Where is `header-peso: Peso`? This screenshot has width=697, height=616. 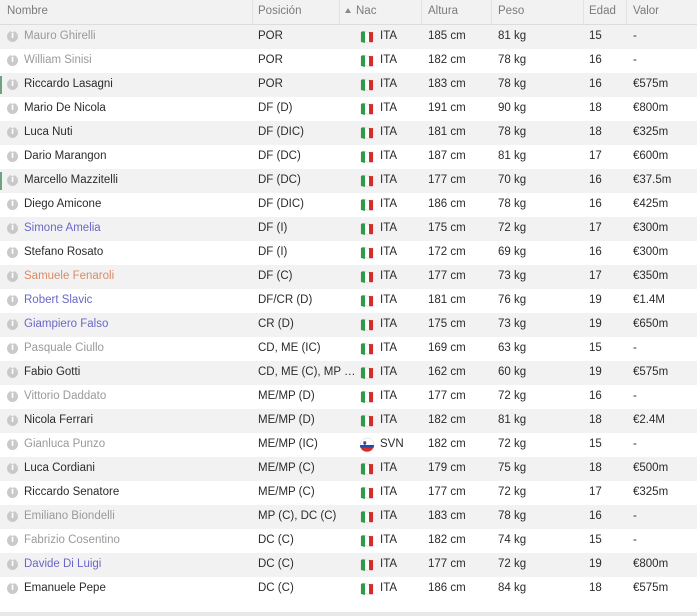
header-peso: Peso is located at coordinates (511, 11).